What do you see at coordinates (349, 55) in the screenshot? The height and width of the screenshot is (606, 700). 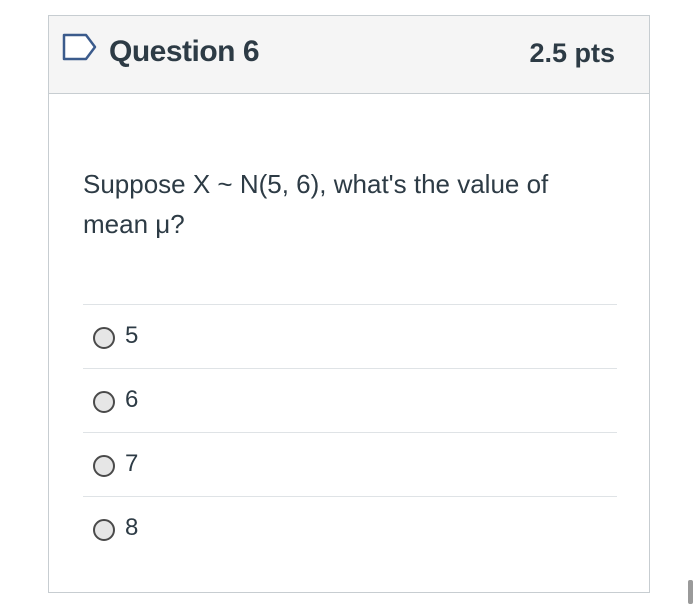 I see `question-header: Question 6 2.5 pts` at bounding box center [349, 55].